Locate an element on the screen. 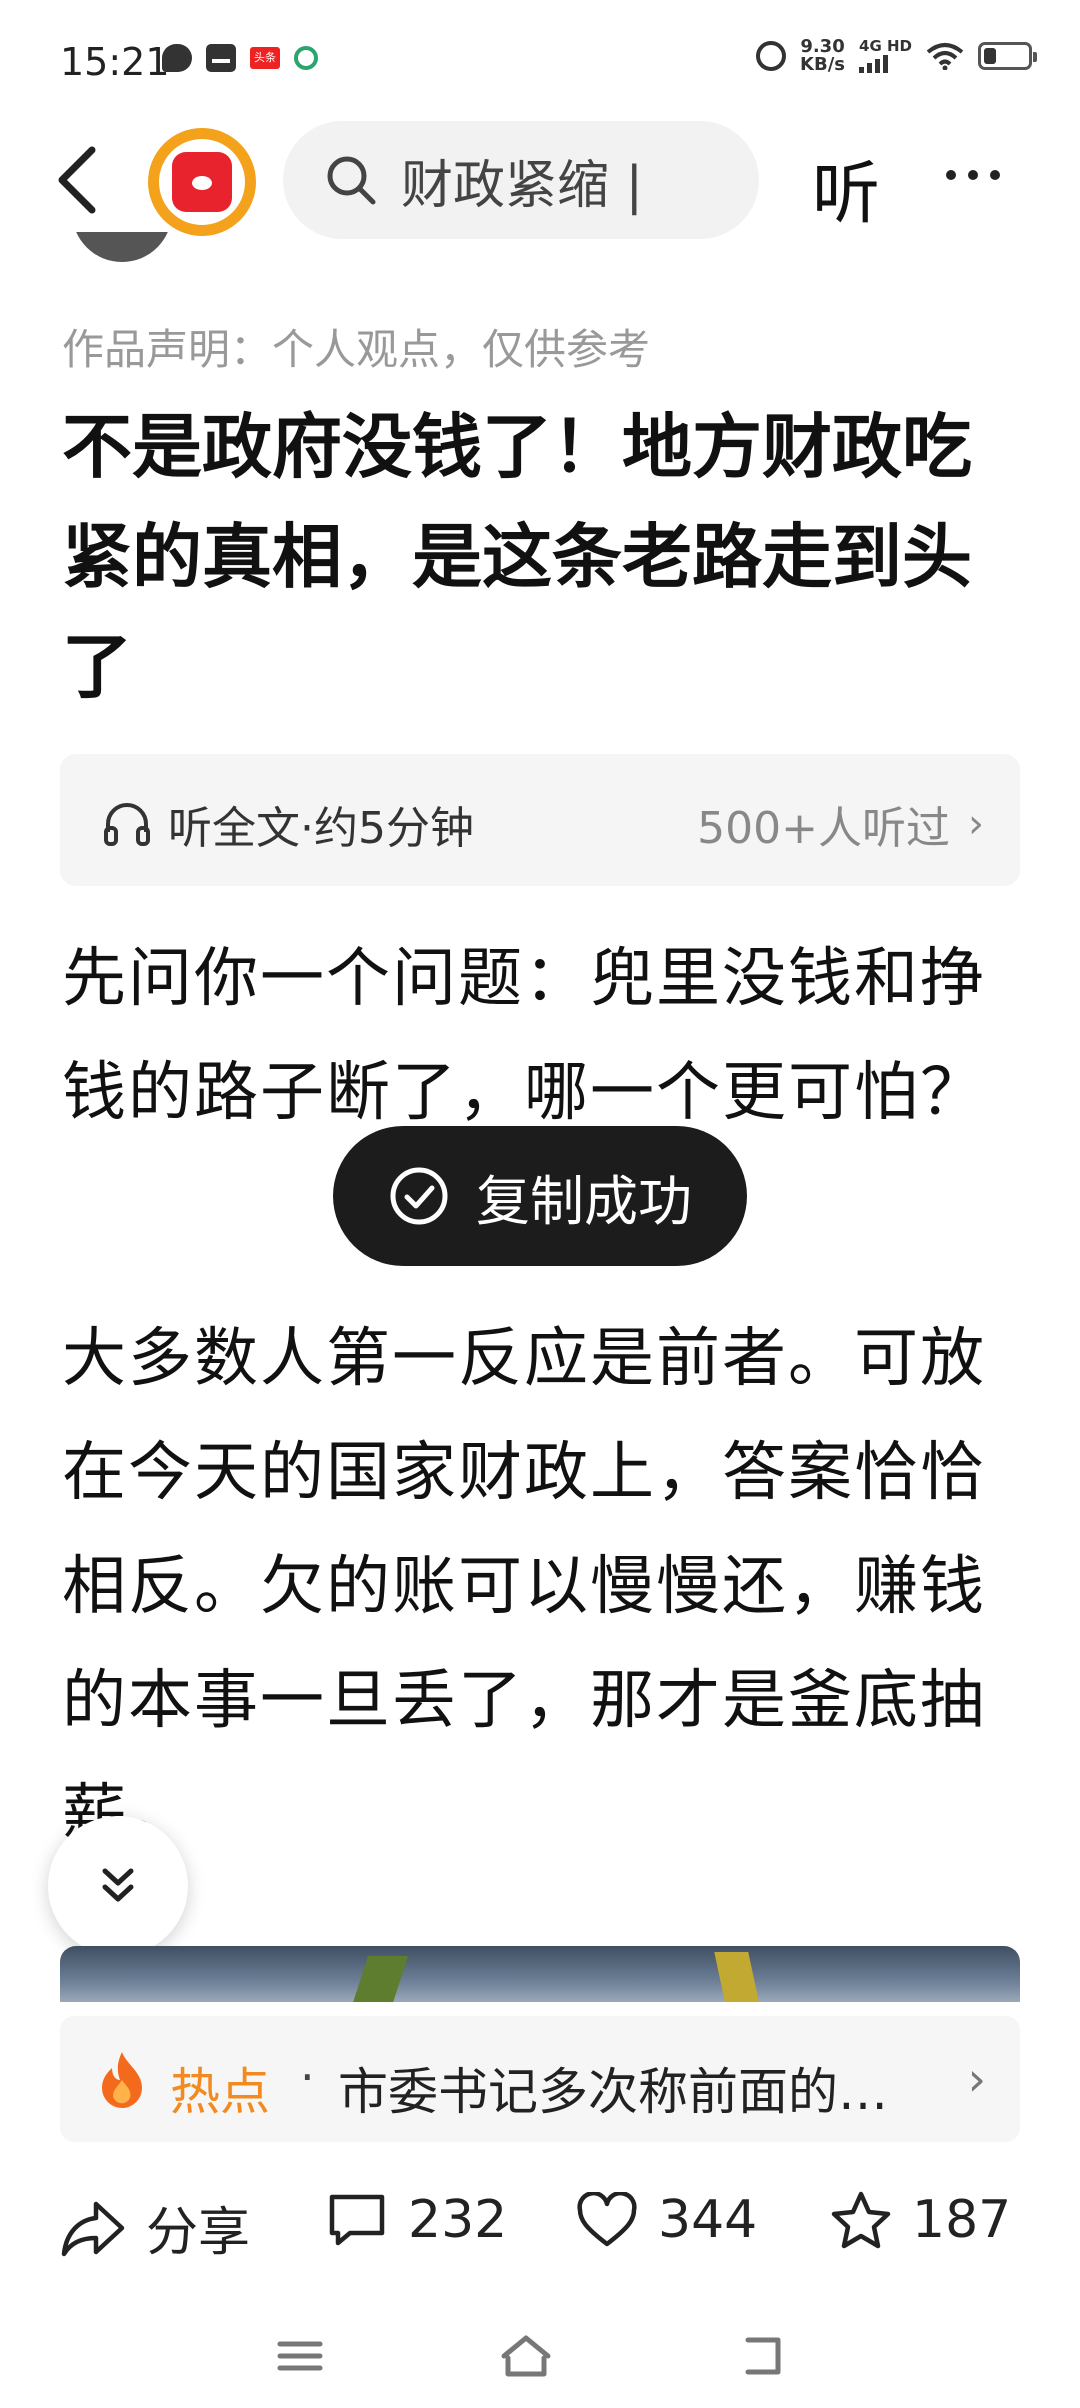 The width and height of the screenshot is (1080, 2408). listen-full-article-bar: 听全文·约5分钟 500+人听过 › is located at coordinates (540, 820).